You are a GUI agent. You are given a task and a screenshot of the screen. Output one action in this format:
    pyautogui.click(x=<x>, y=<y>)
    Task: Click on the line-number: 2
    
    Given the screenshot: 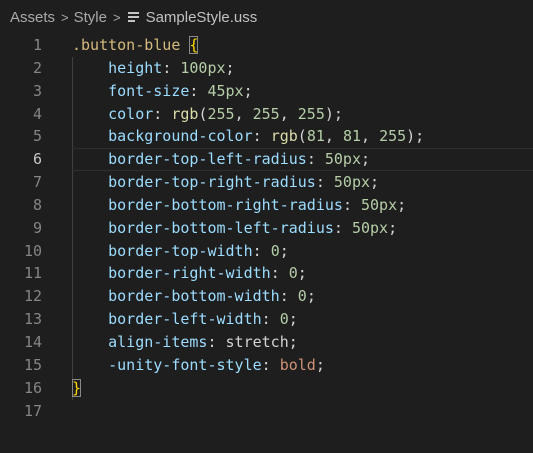 What is the action you would take?
    pyautogui.click(x=37, y=67)
    